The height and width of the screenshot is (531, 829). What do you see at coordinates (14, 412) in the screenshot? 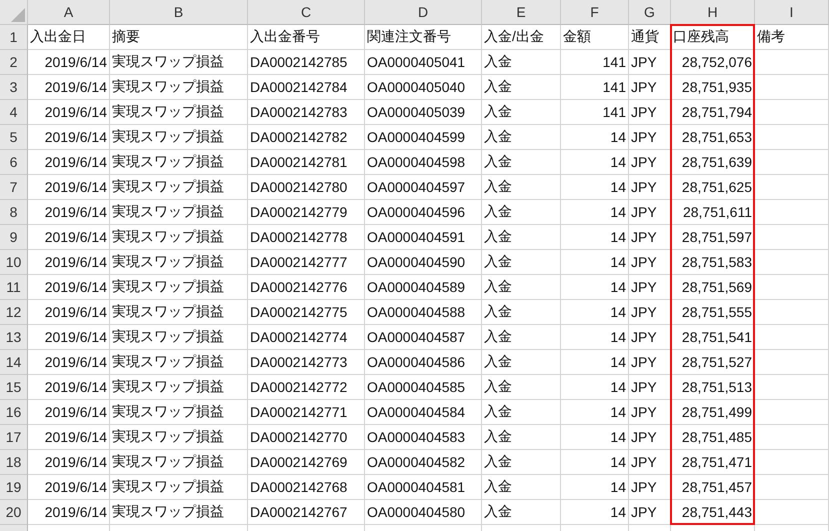
I see `row-header: 16` at bounding box center [14, 412].